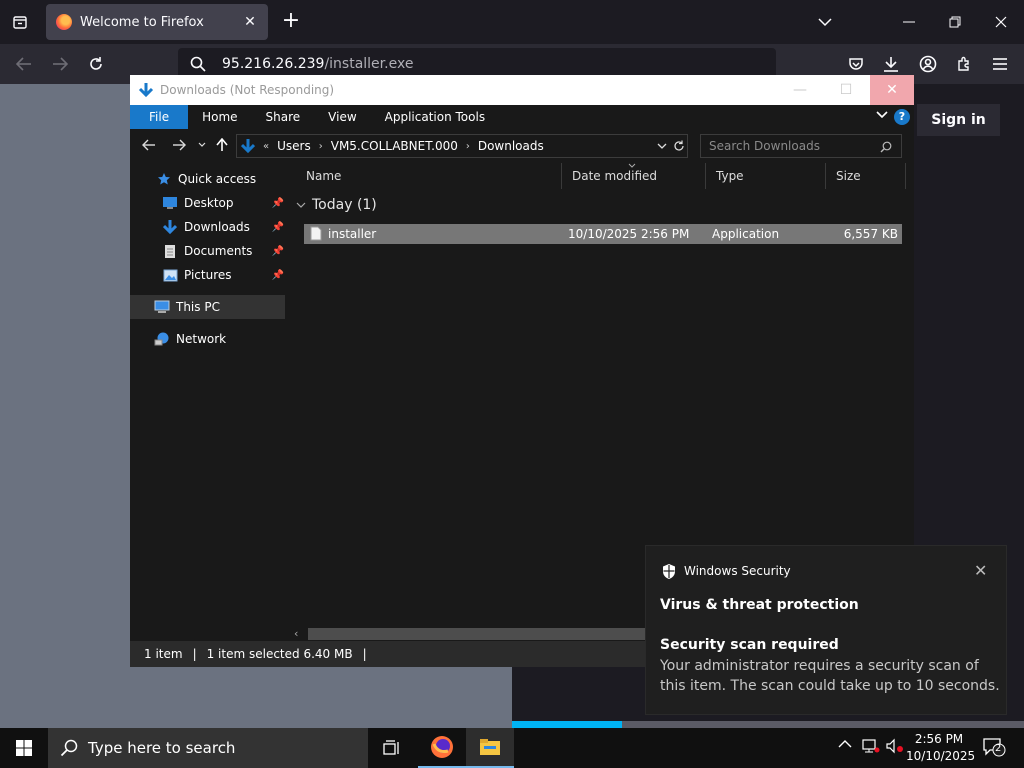 This screenshot has height=768, width=1024. I want to click on close-window-icon, so click(1001, 22).